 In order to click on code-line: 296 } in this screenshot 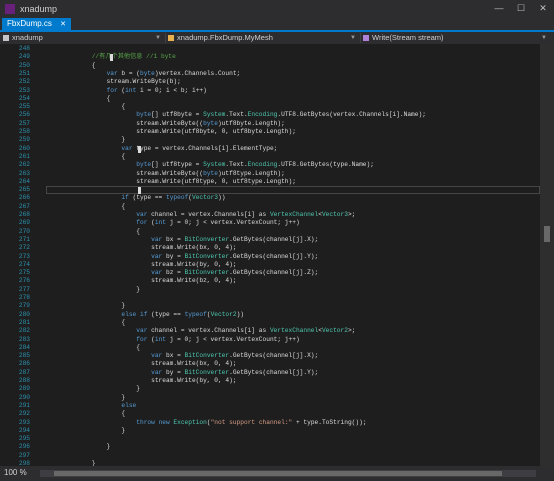, I will do `click(270, 447)`.